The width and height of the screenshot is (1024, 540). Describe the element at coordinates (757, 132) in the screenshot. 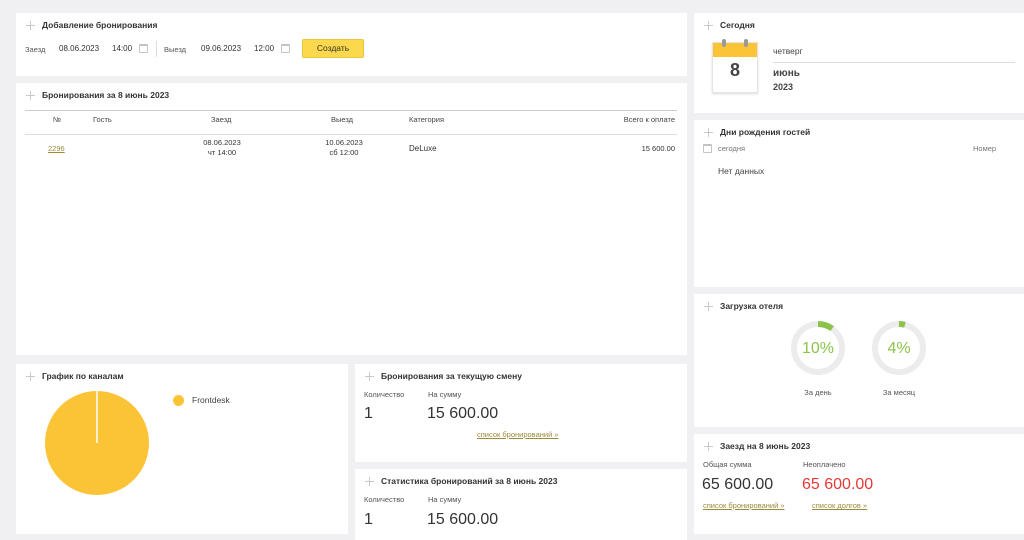

I see `birthdays-title: Дни рождения гостей` at that location.